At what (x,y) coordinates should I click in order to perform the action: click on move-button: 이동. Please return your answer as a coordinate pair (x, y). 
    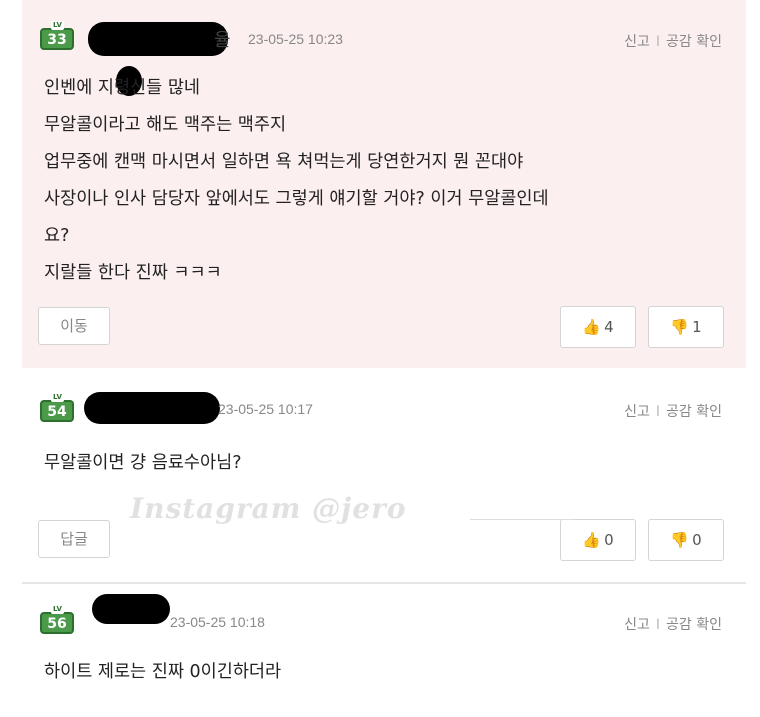
    Looking at the image, I should click on (74, 326).